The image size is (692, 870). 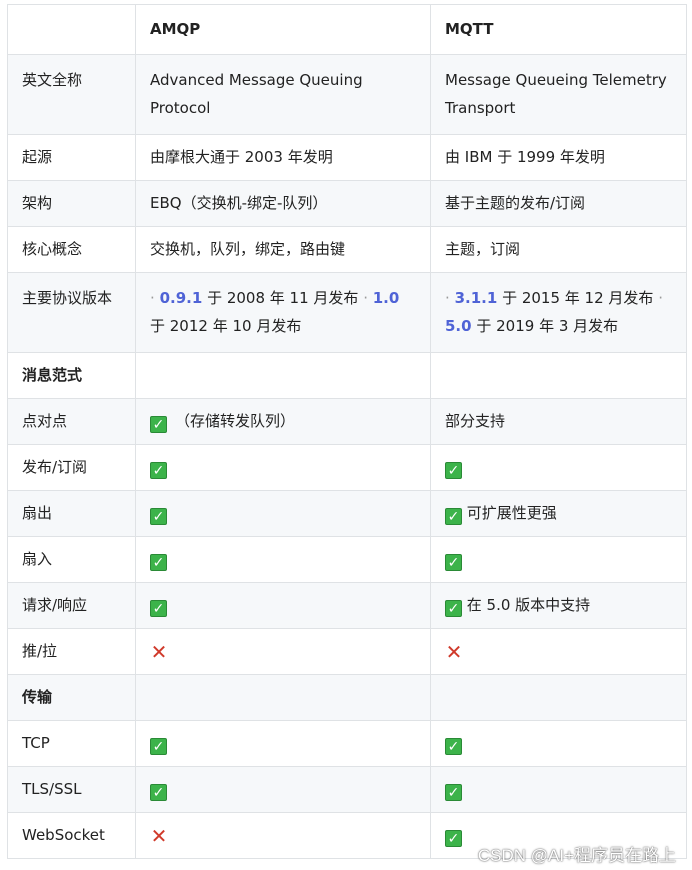 What do you see at coordinates (558, 249) in the screenshot?
I see `mqtt-cell: 主题，订阅` at bounding box center [558, 249].